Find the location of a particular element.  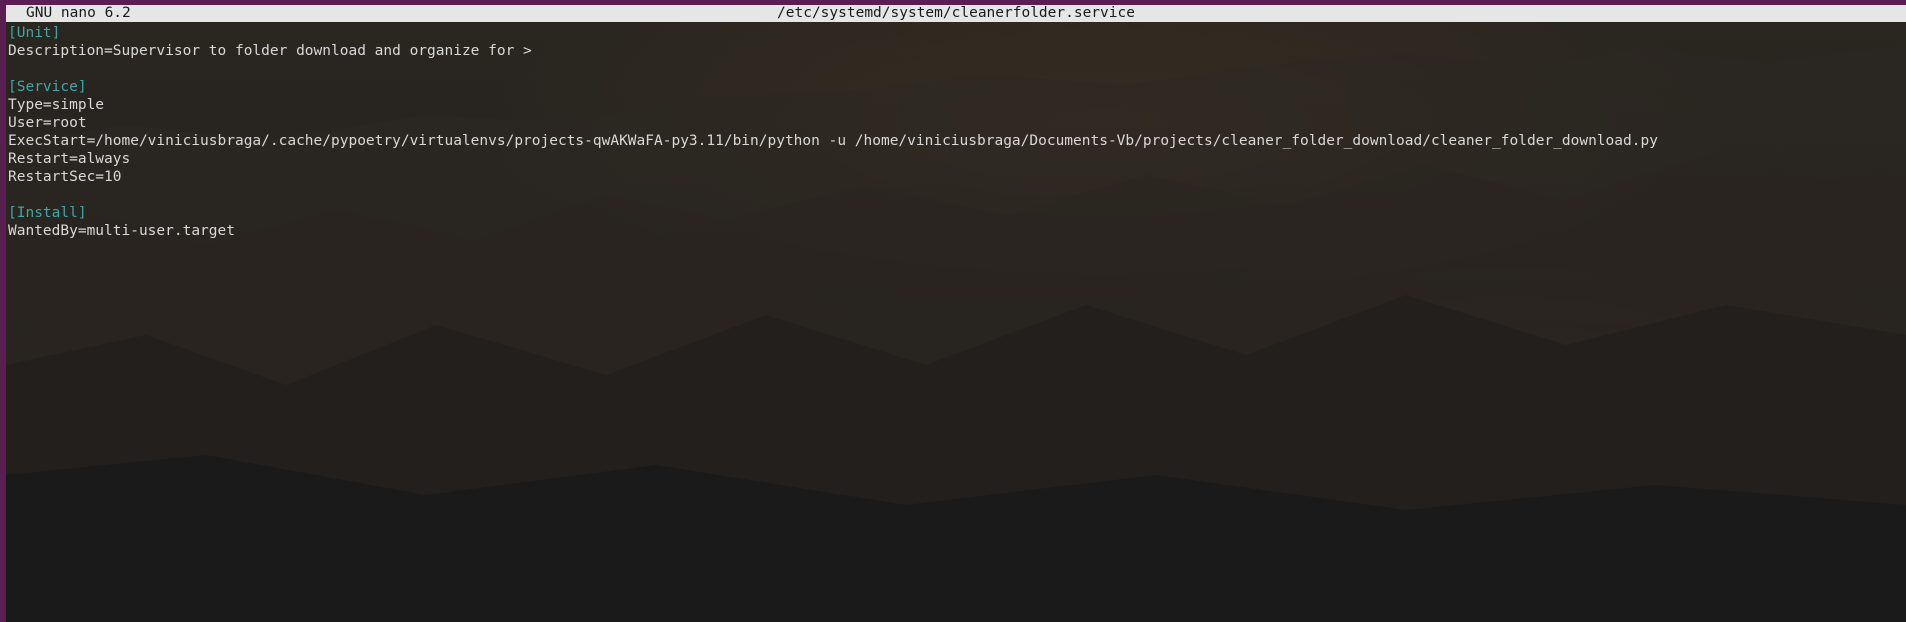

editor-line-wantedby: WantedBy=multi-user.target is located at coordinates (121, 231).